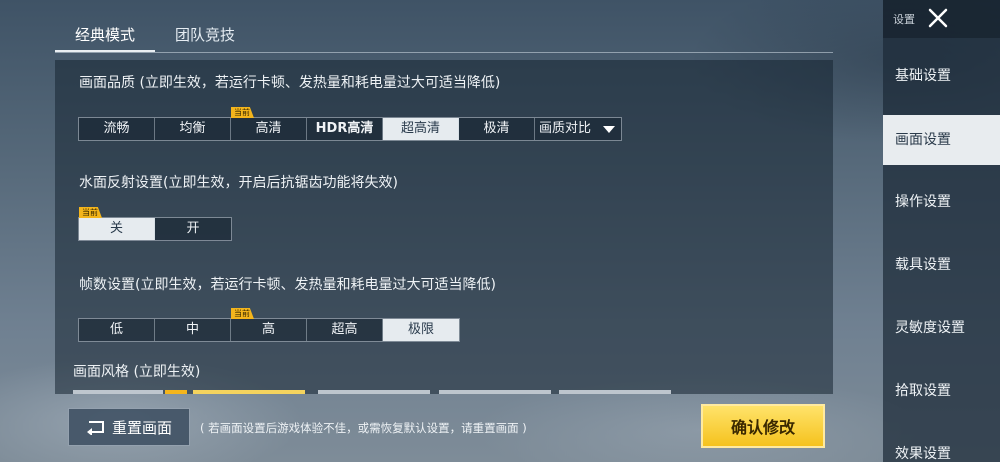 The height and width of the screenshot is (462, 1000). What do you see at coordinates (923, 76) in the screenshot?
I see `sidebar-item-label: 基础设置` at bounding box center [923, 76].